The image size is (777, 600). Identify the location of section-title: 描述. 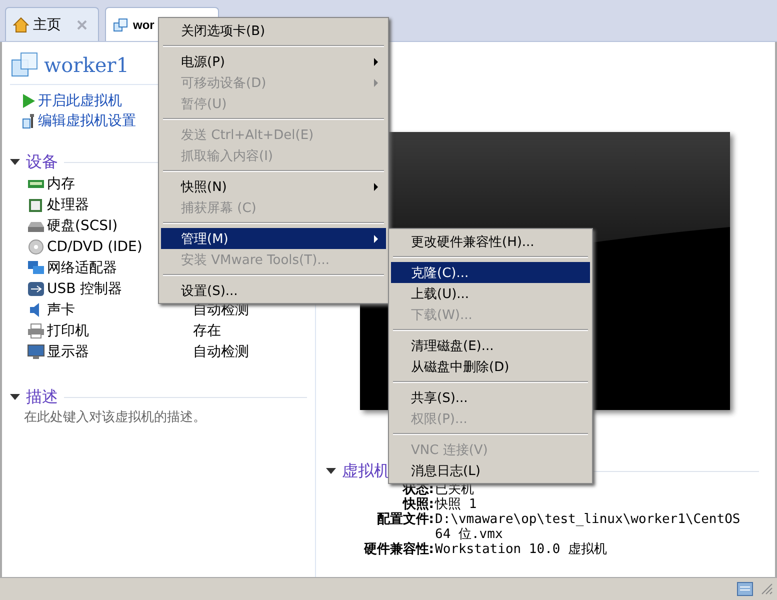
(42, 397).